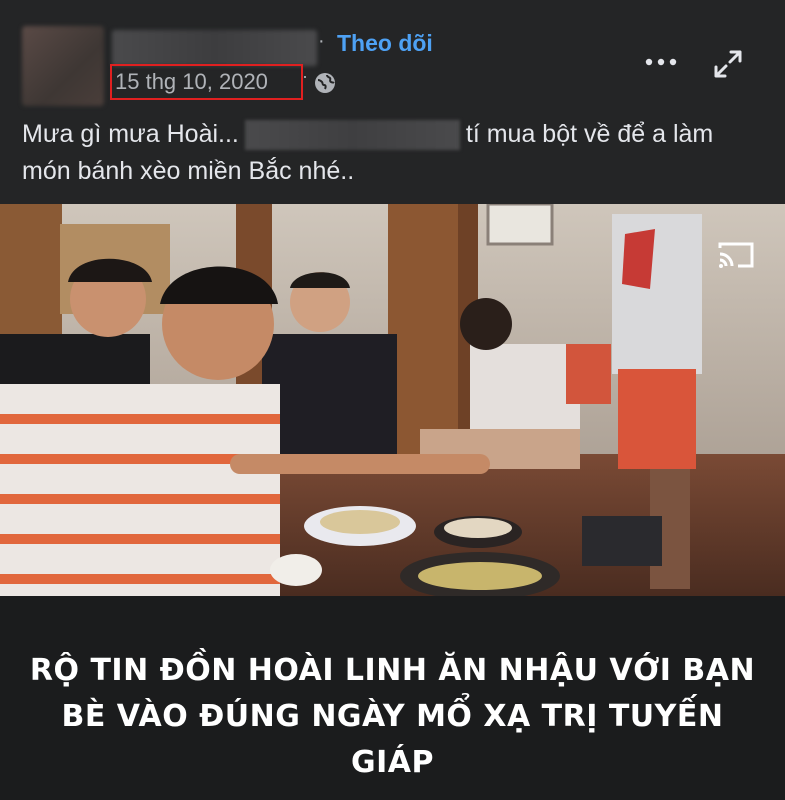  I want to click on globe-icon, so click(325, 83).